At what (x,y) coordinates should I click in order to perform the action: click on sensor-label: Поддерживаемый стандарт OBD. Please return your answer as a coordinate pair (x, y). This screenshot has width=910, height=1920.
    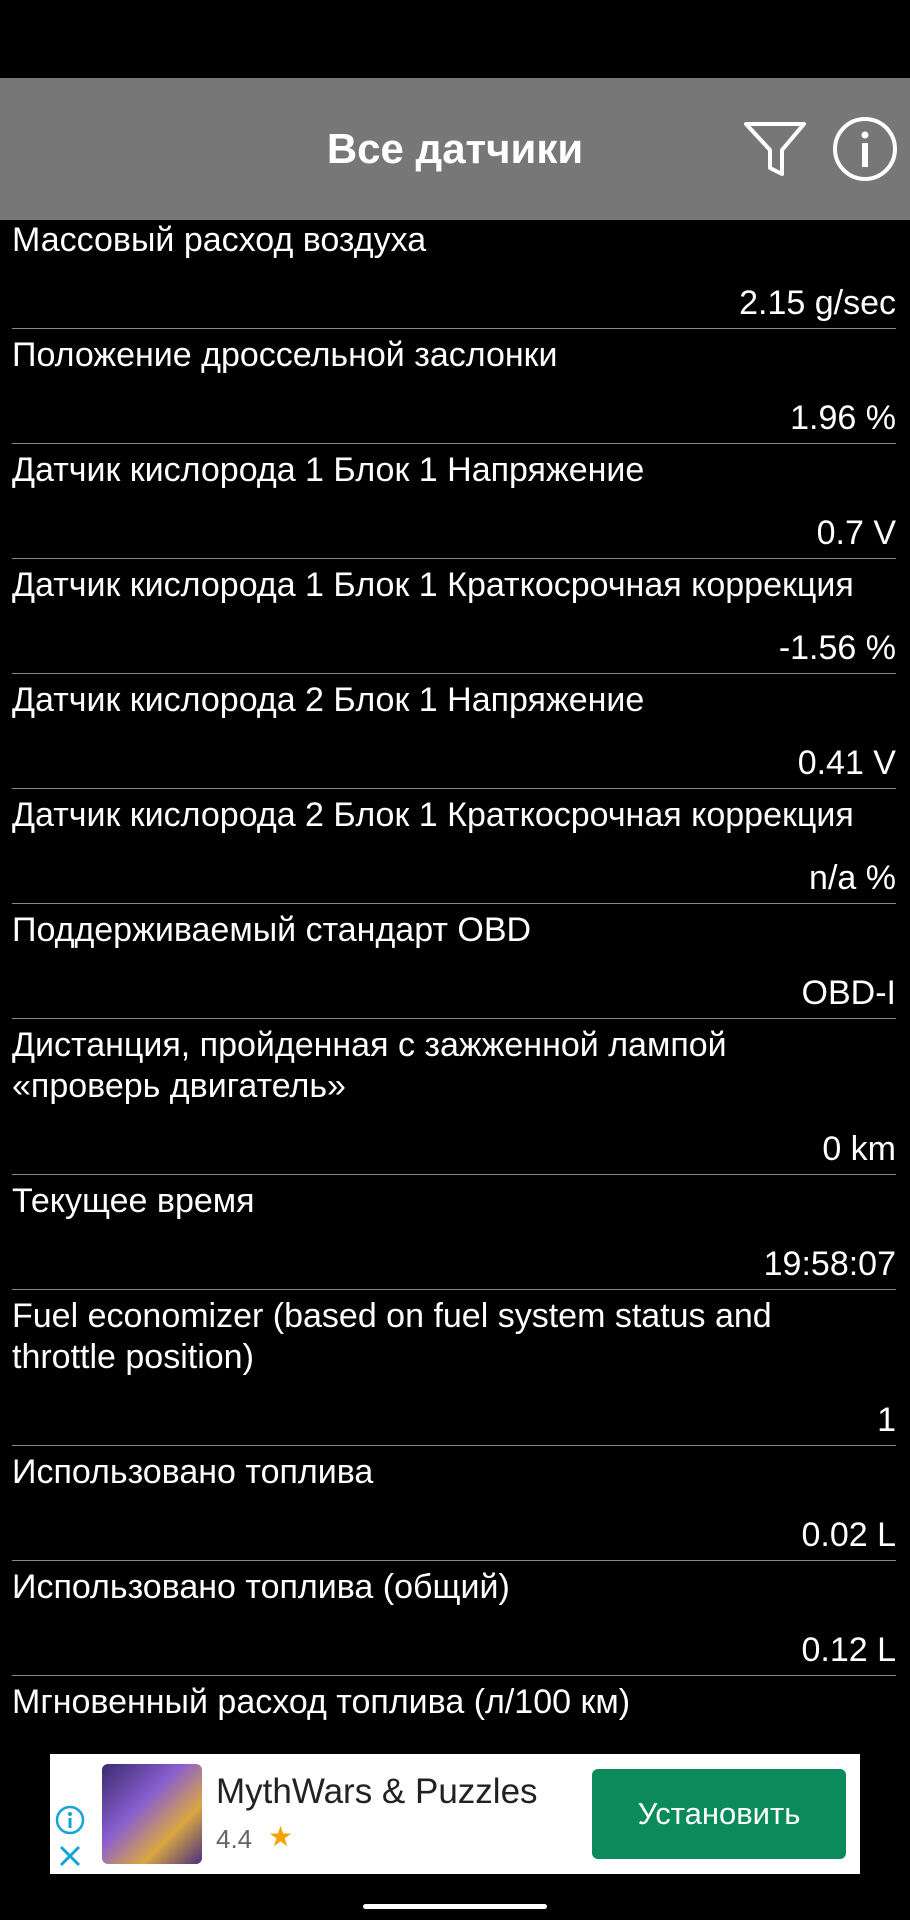
    Looking at the image, I should click on (272, 930).